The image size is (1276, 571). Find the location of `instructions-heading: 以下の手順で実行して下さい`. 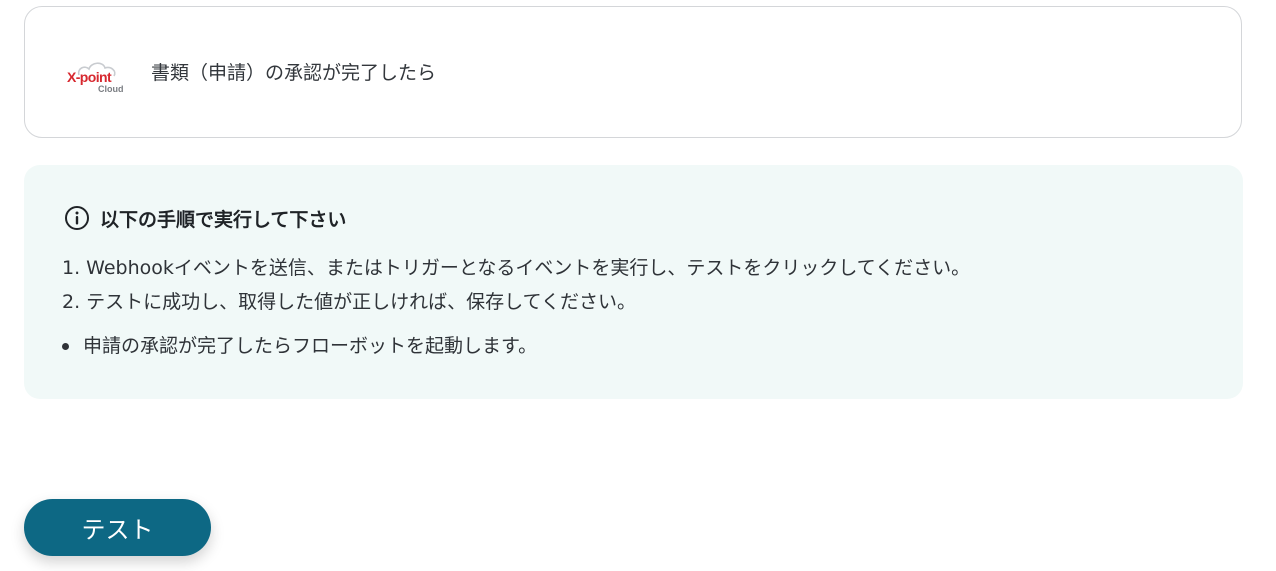

instructions-heading: 以下の手順で実行して下さい is located at coordinates (205, 218).